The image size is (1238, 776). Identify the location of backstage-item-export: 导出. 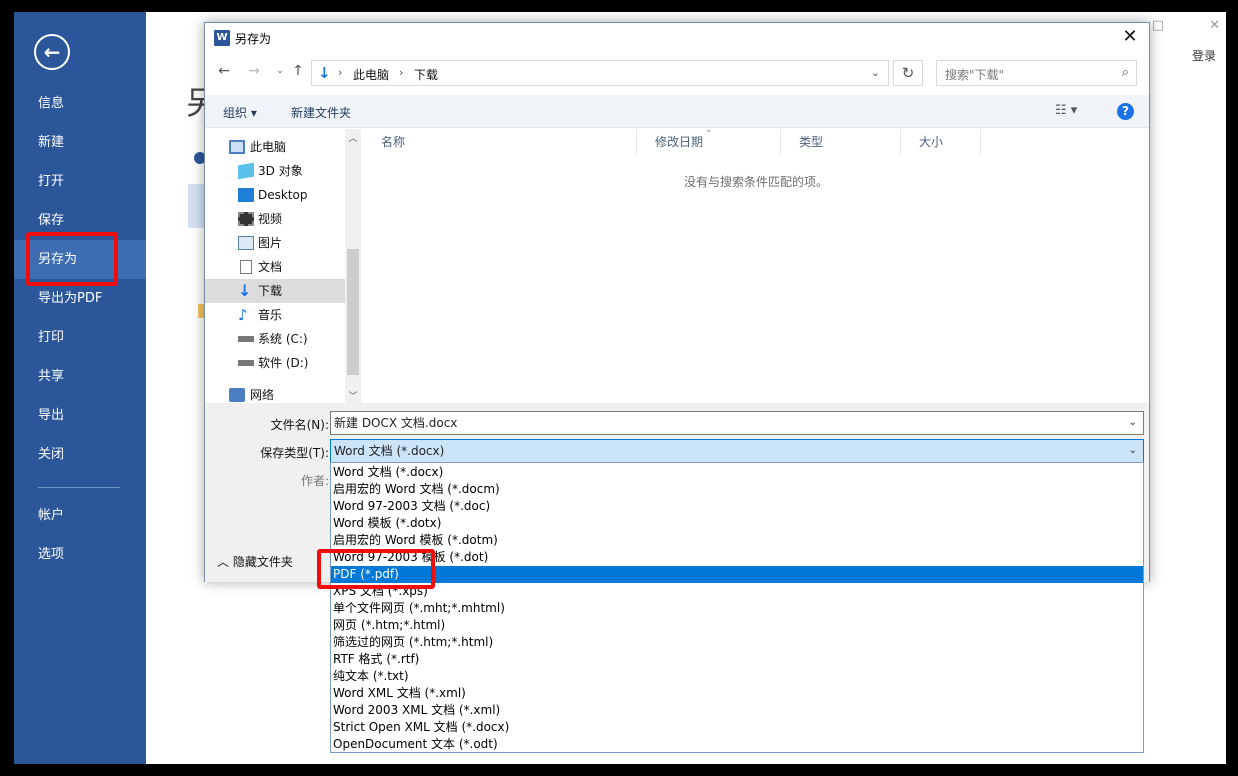
(80, 415).